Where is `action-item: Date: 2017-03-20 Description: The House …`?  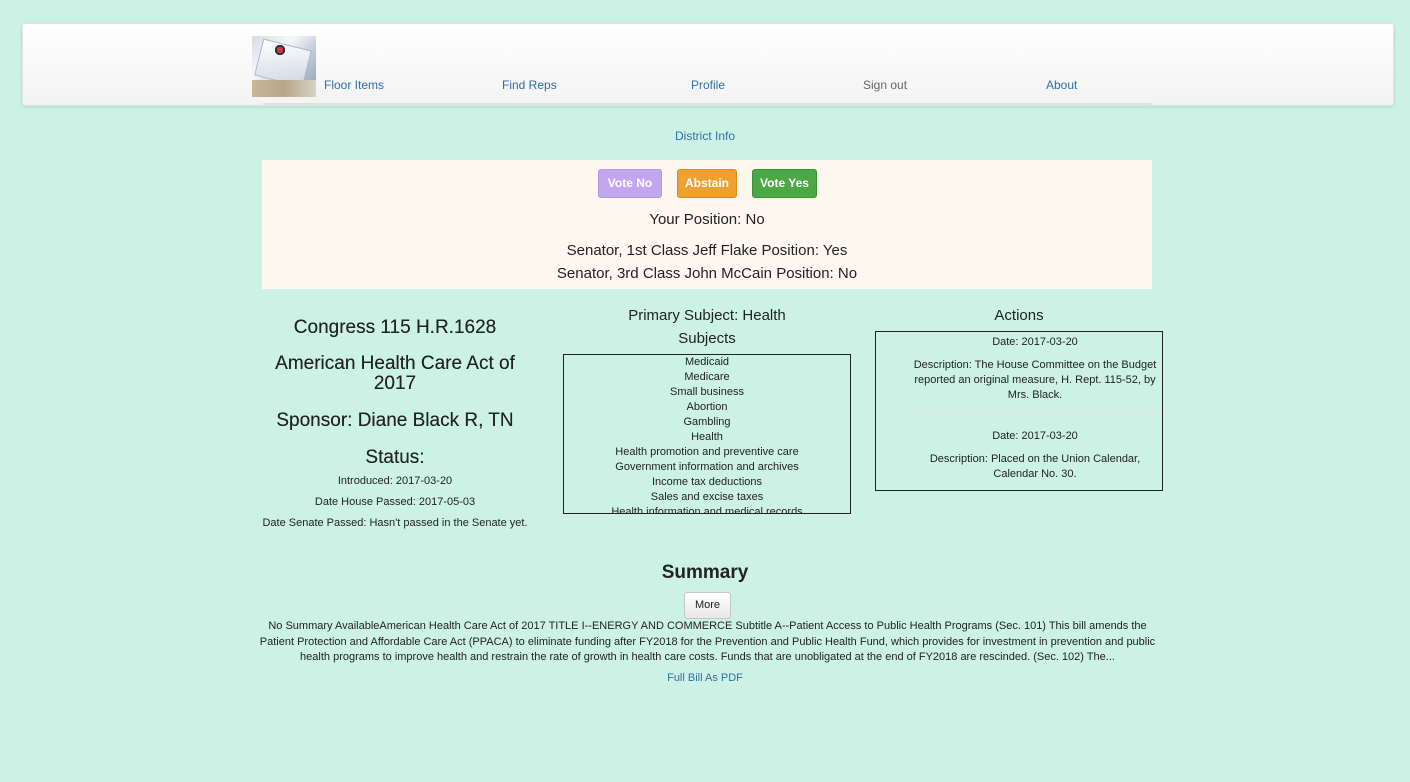
action-item: Date: 2017-03-20 Description: The House … is located at coordinates (1019, 369).